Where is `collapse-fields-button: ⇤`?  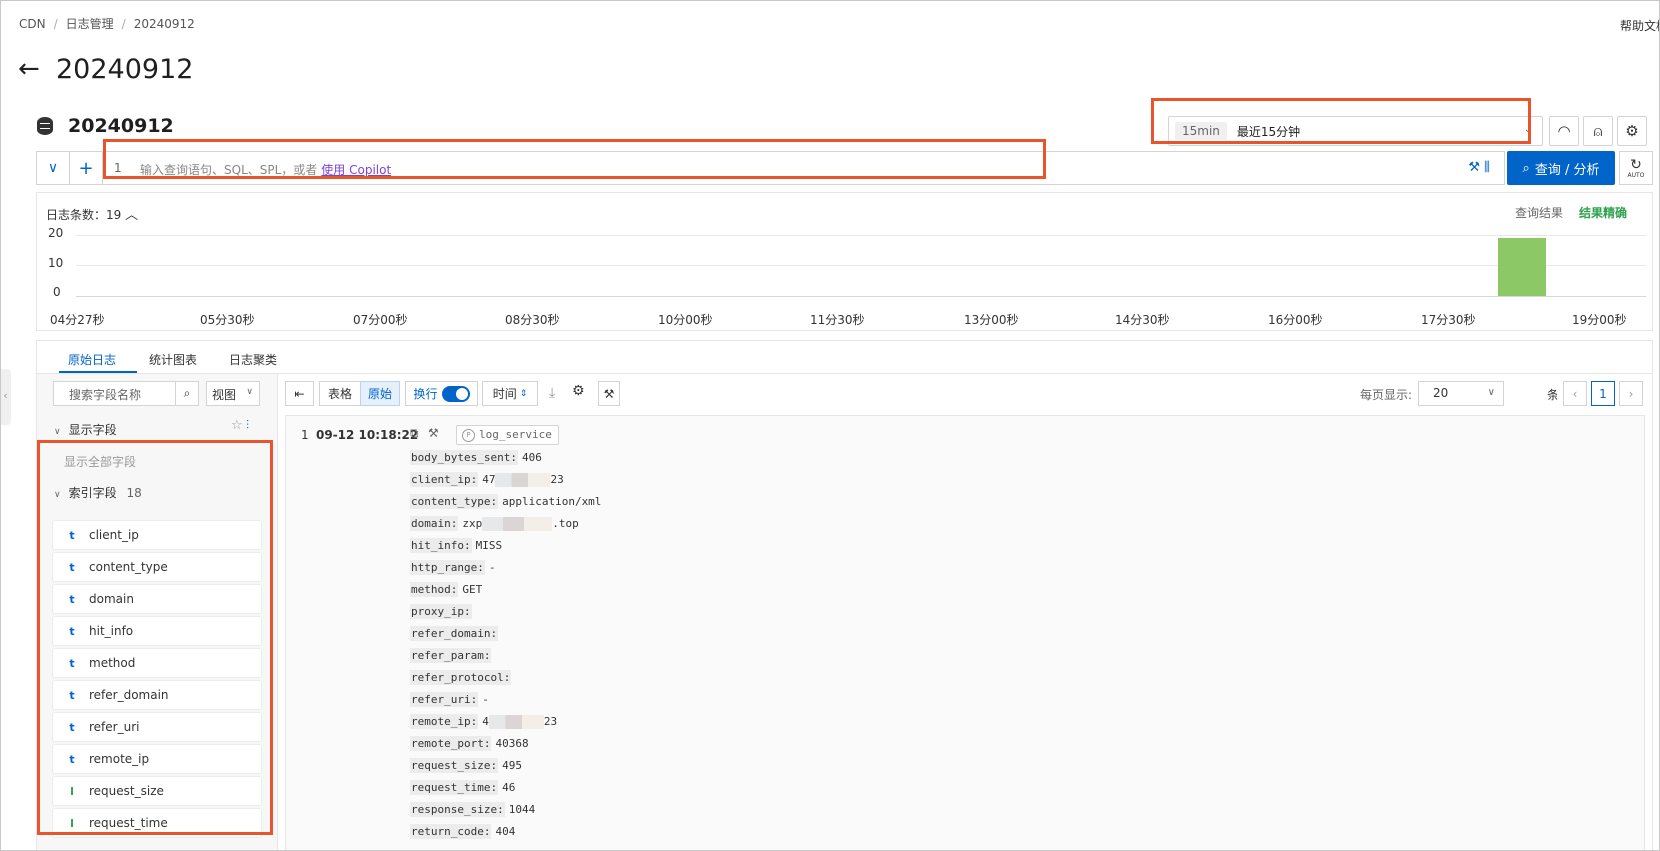
collapse-fields-button: ⇤ is located at coordinates (299, 393).